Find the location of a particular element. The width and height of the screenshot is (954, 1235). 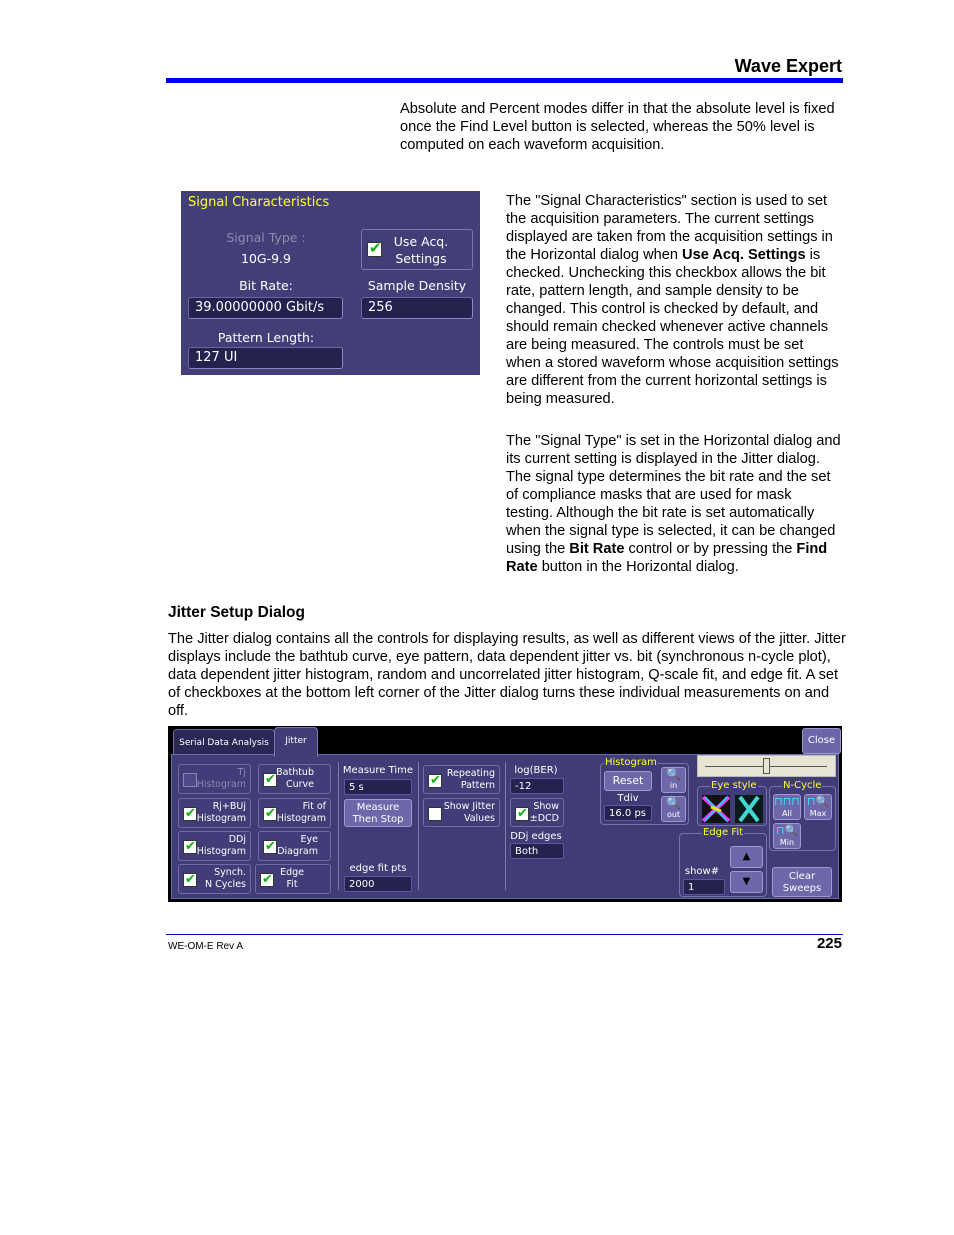

show-dcd-checkbox: ✔ Show ±DCD is located at coordinates (537, 812).